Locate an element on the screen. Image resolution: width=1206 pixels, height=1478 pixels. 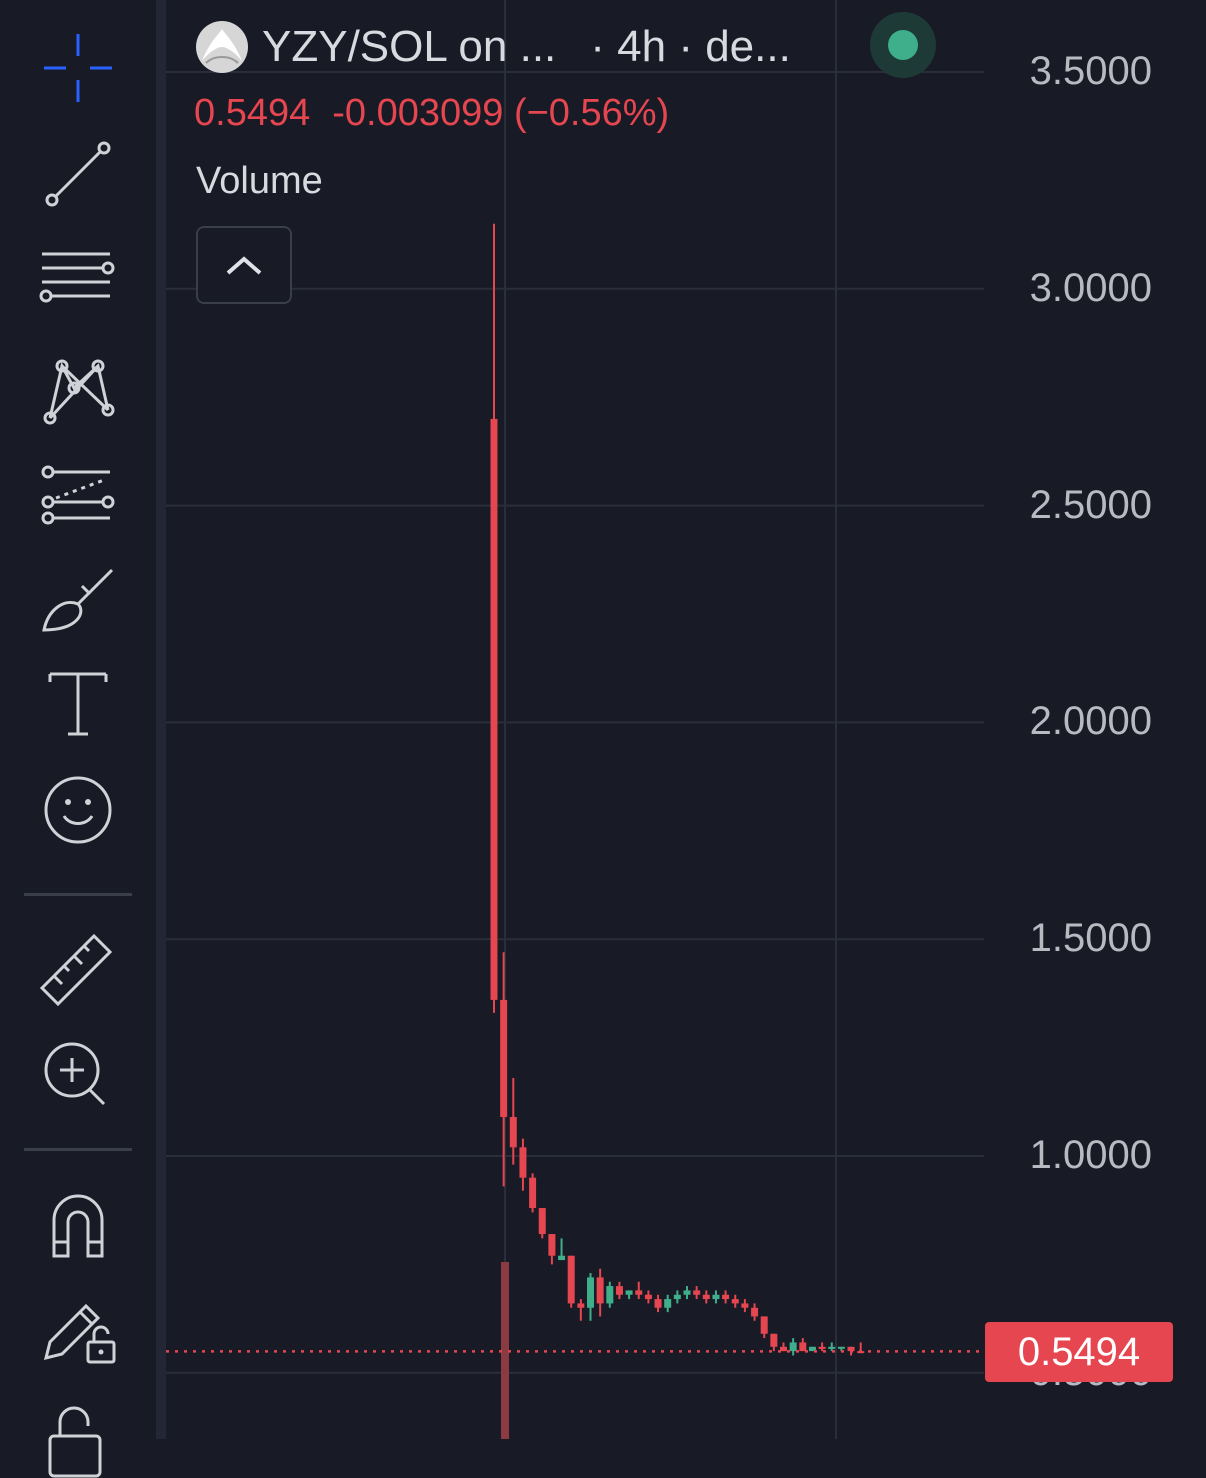
price-axis-label: 2.0000 is located at coordinates (1090, 721).